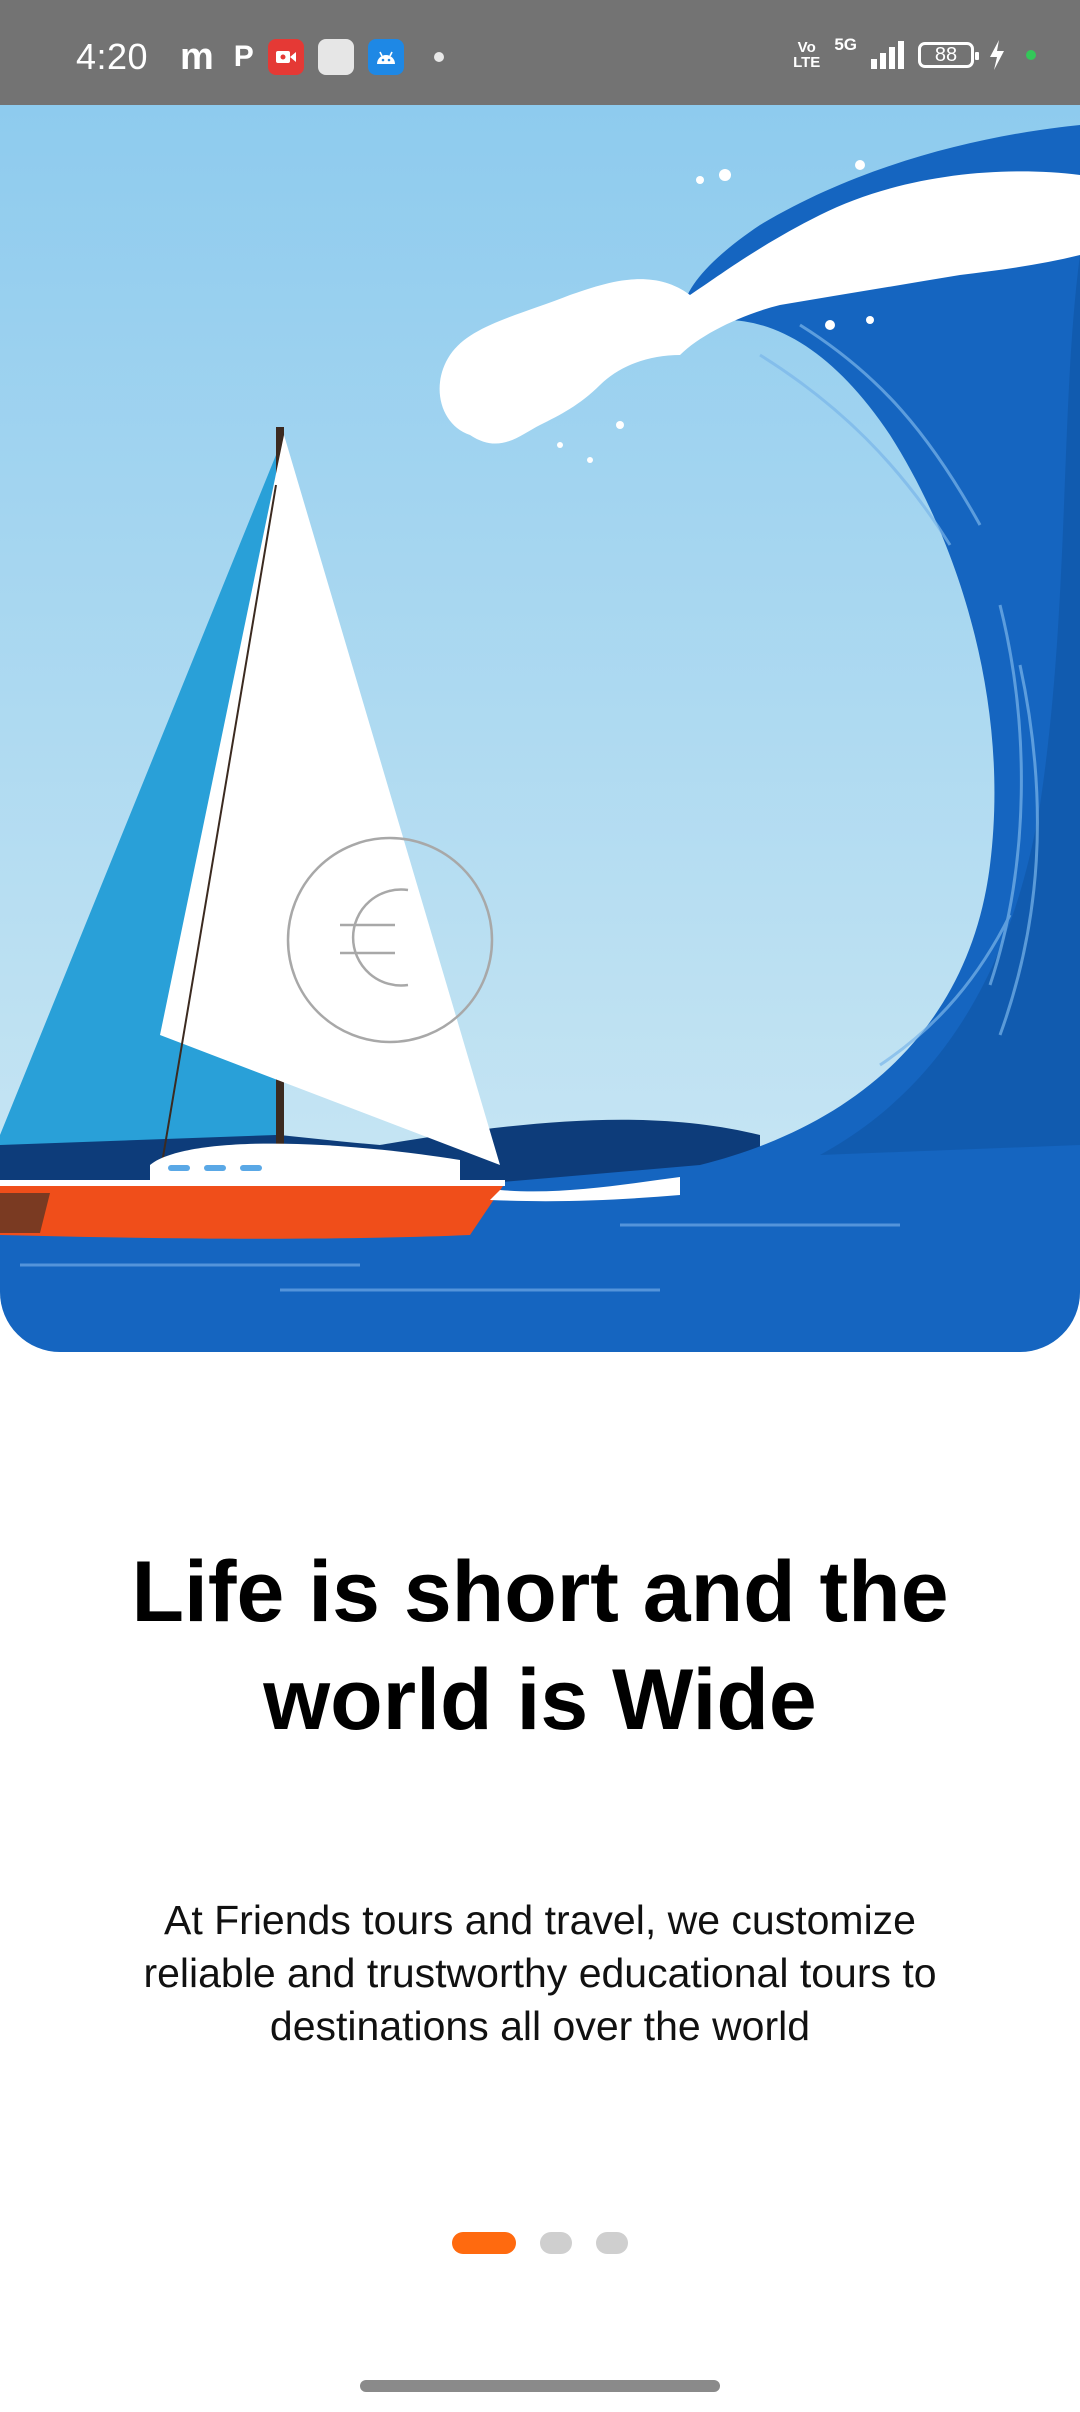 The height and width of the screenshot is (2412, 1080). What do you see at coordinates (1031, 55) in the screenshot?
I see `privacy-indicator-dot` at bounding box center [1031, 55].